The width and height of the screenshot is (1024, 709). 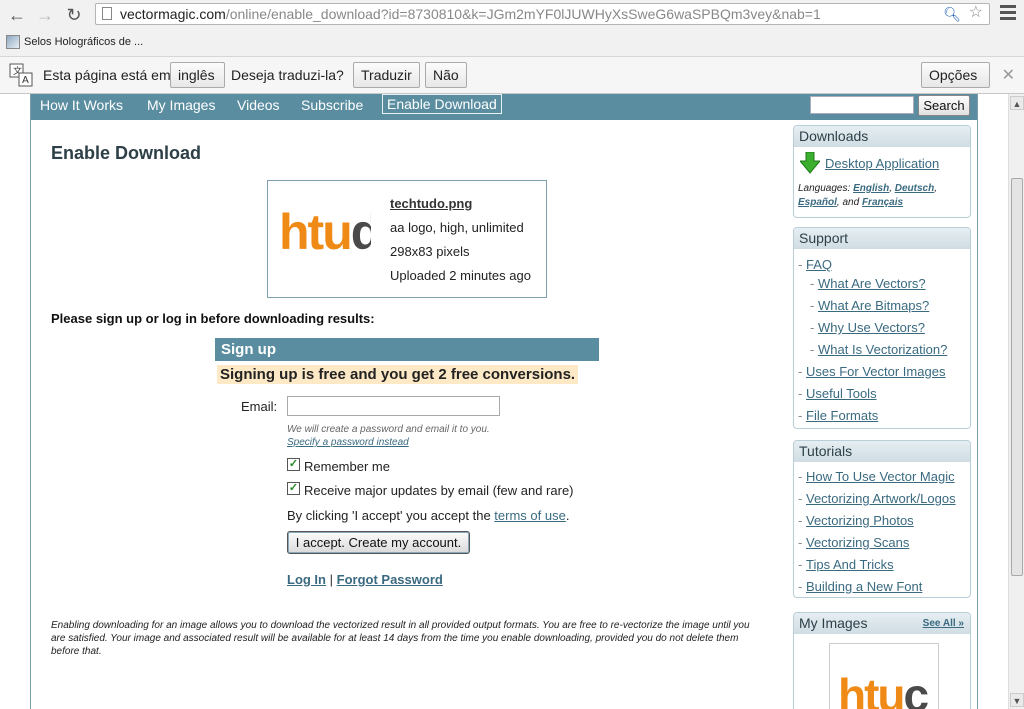 What do you see at coordinates (875, 371) in the screenshot?
I see `uses-for-vector-images-link: Uses For Vector Images` at bounding box center [875, 371].